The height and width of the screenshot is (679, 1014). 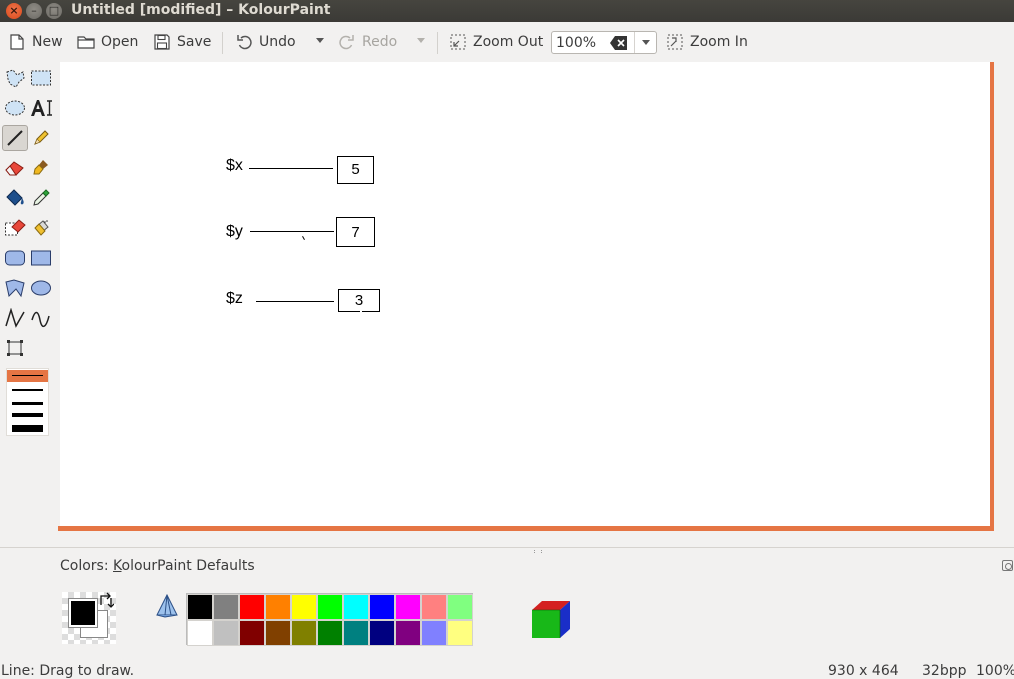 What do you see at coordinates (17, 42) in the screenshot?
I see `new-document-icon` at bounding box center [17, 42].